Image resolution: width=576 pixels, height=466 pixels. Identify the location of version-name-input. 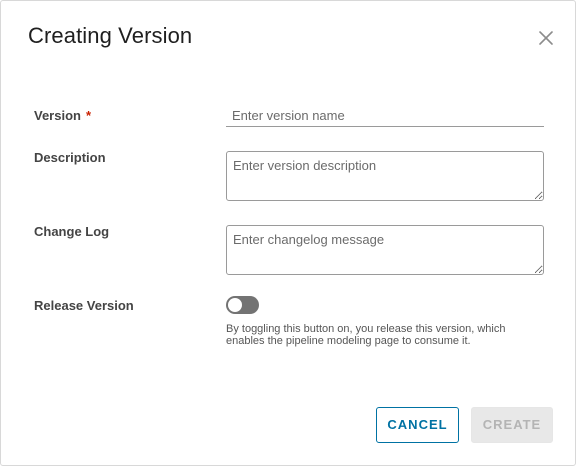
(385, 115).